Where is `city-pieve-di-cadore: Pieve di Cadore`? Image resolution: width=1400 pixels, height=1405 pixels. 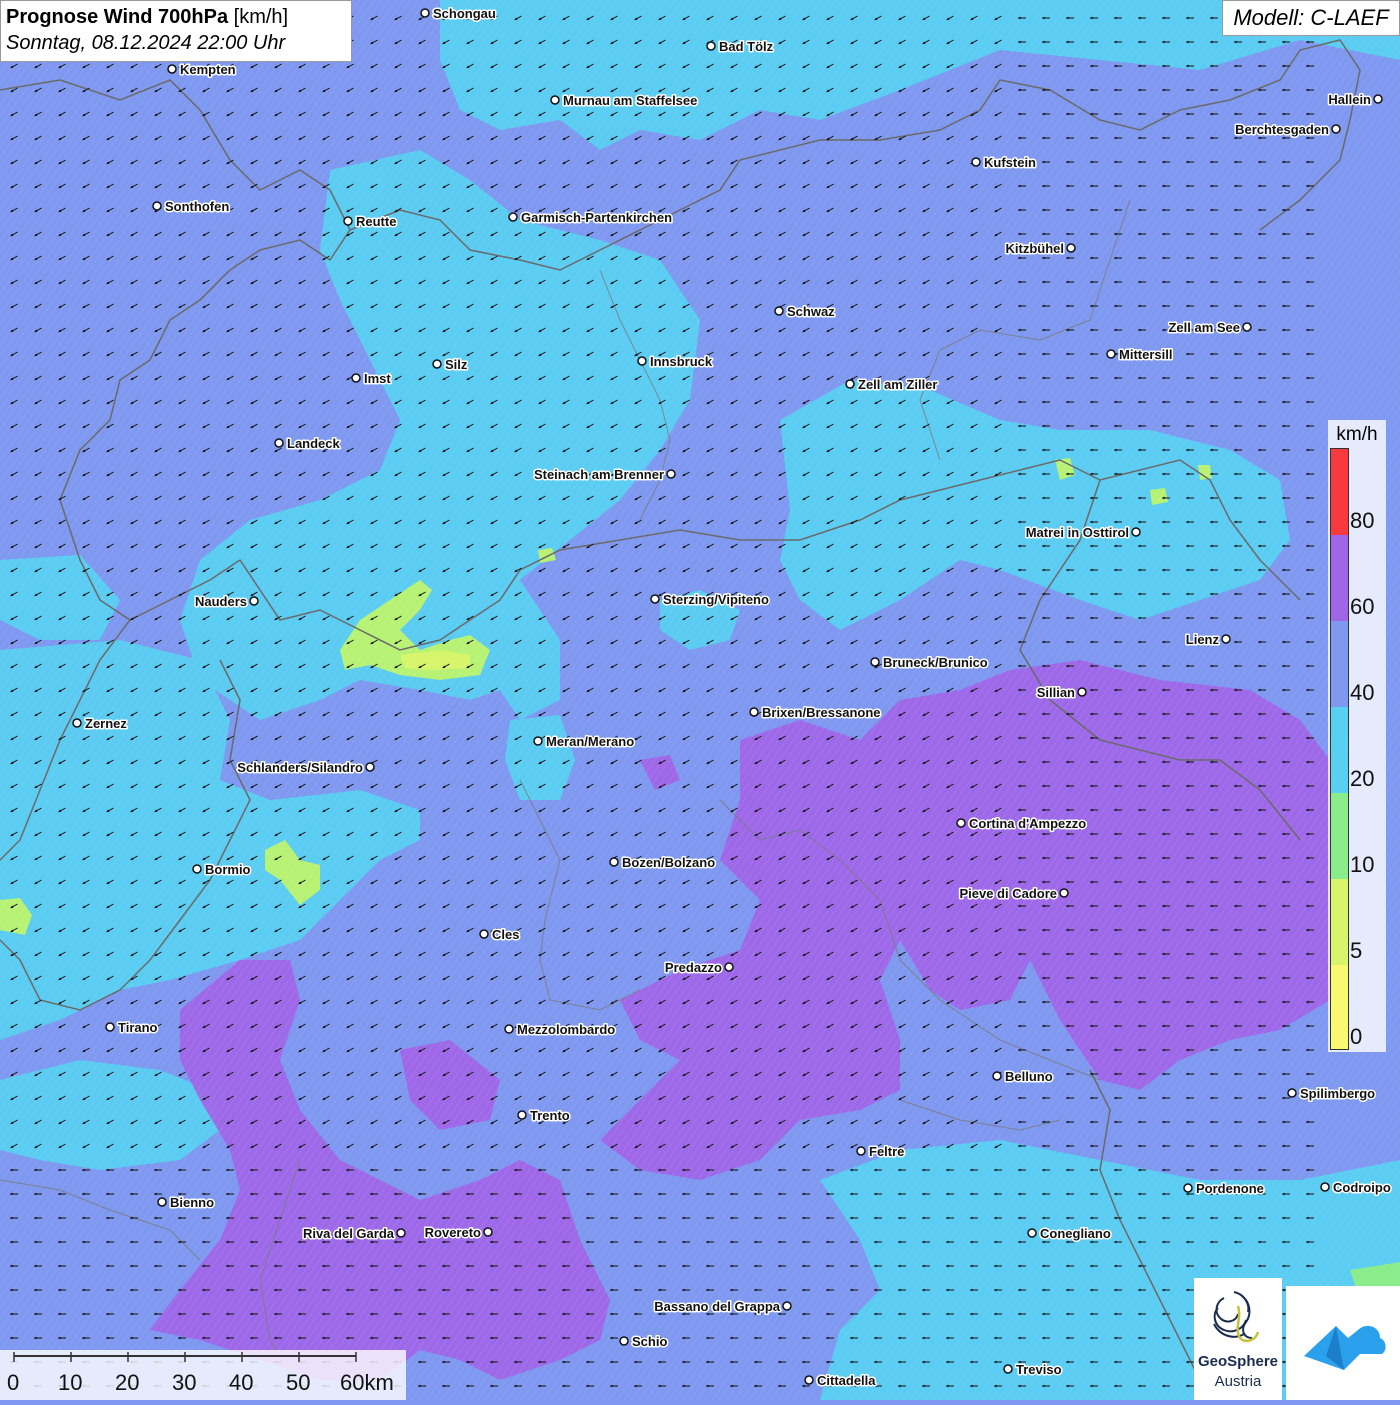 city-pieve-di-cadore: Pieve di Cadore is located at coordinates (1013, 894).